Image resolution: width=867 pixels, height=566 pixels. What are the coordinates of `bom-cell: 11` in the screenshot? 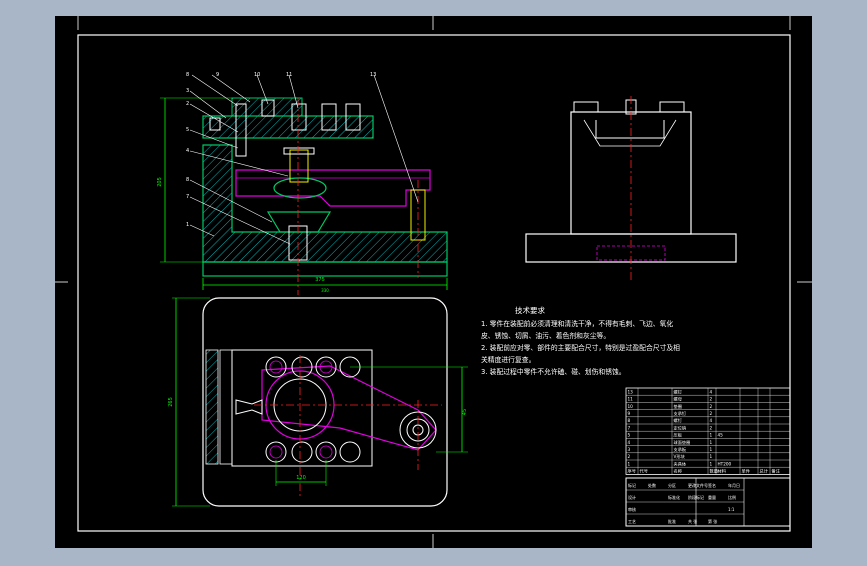 It's located at (631, 399).